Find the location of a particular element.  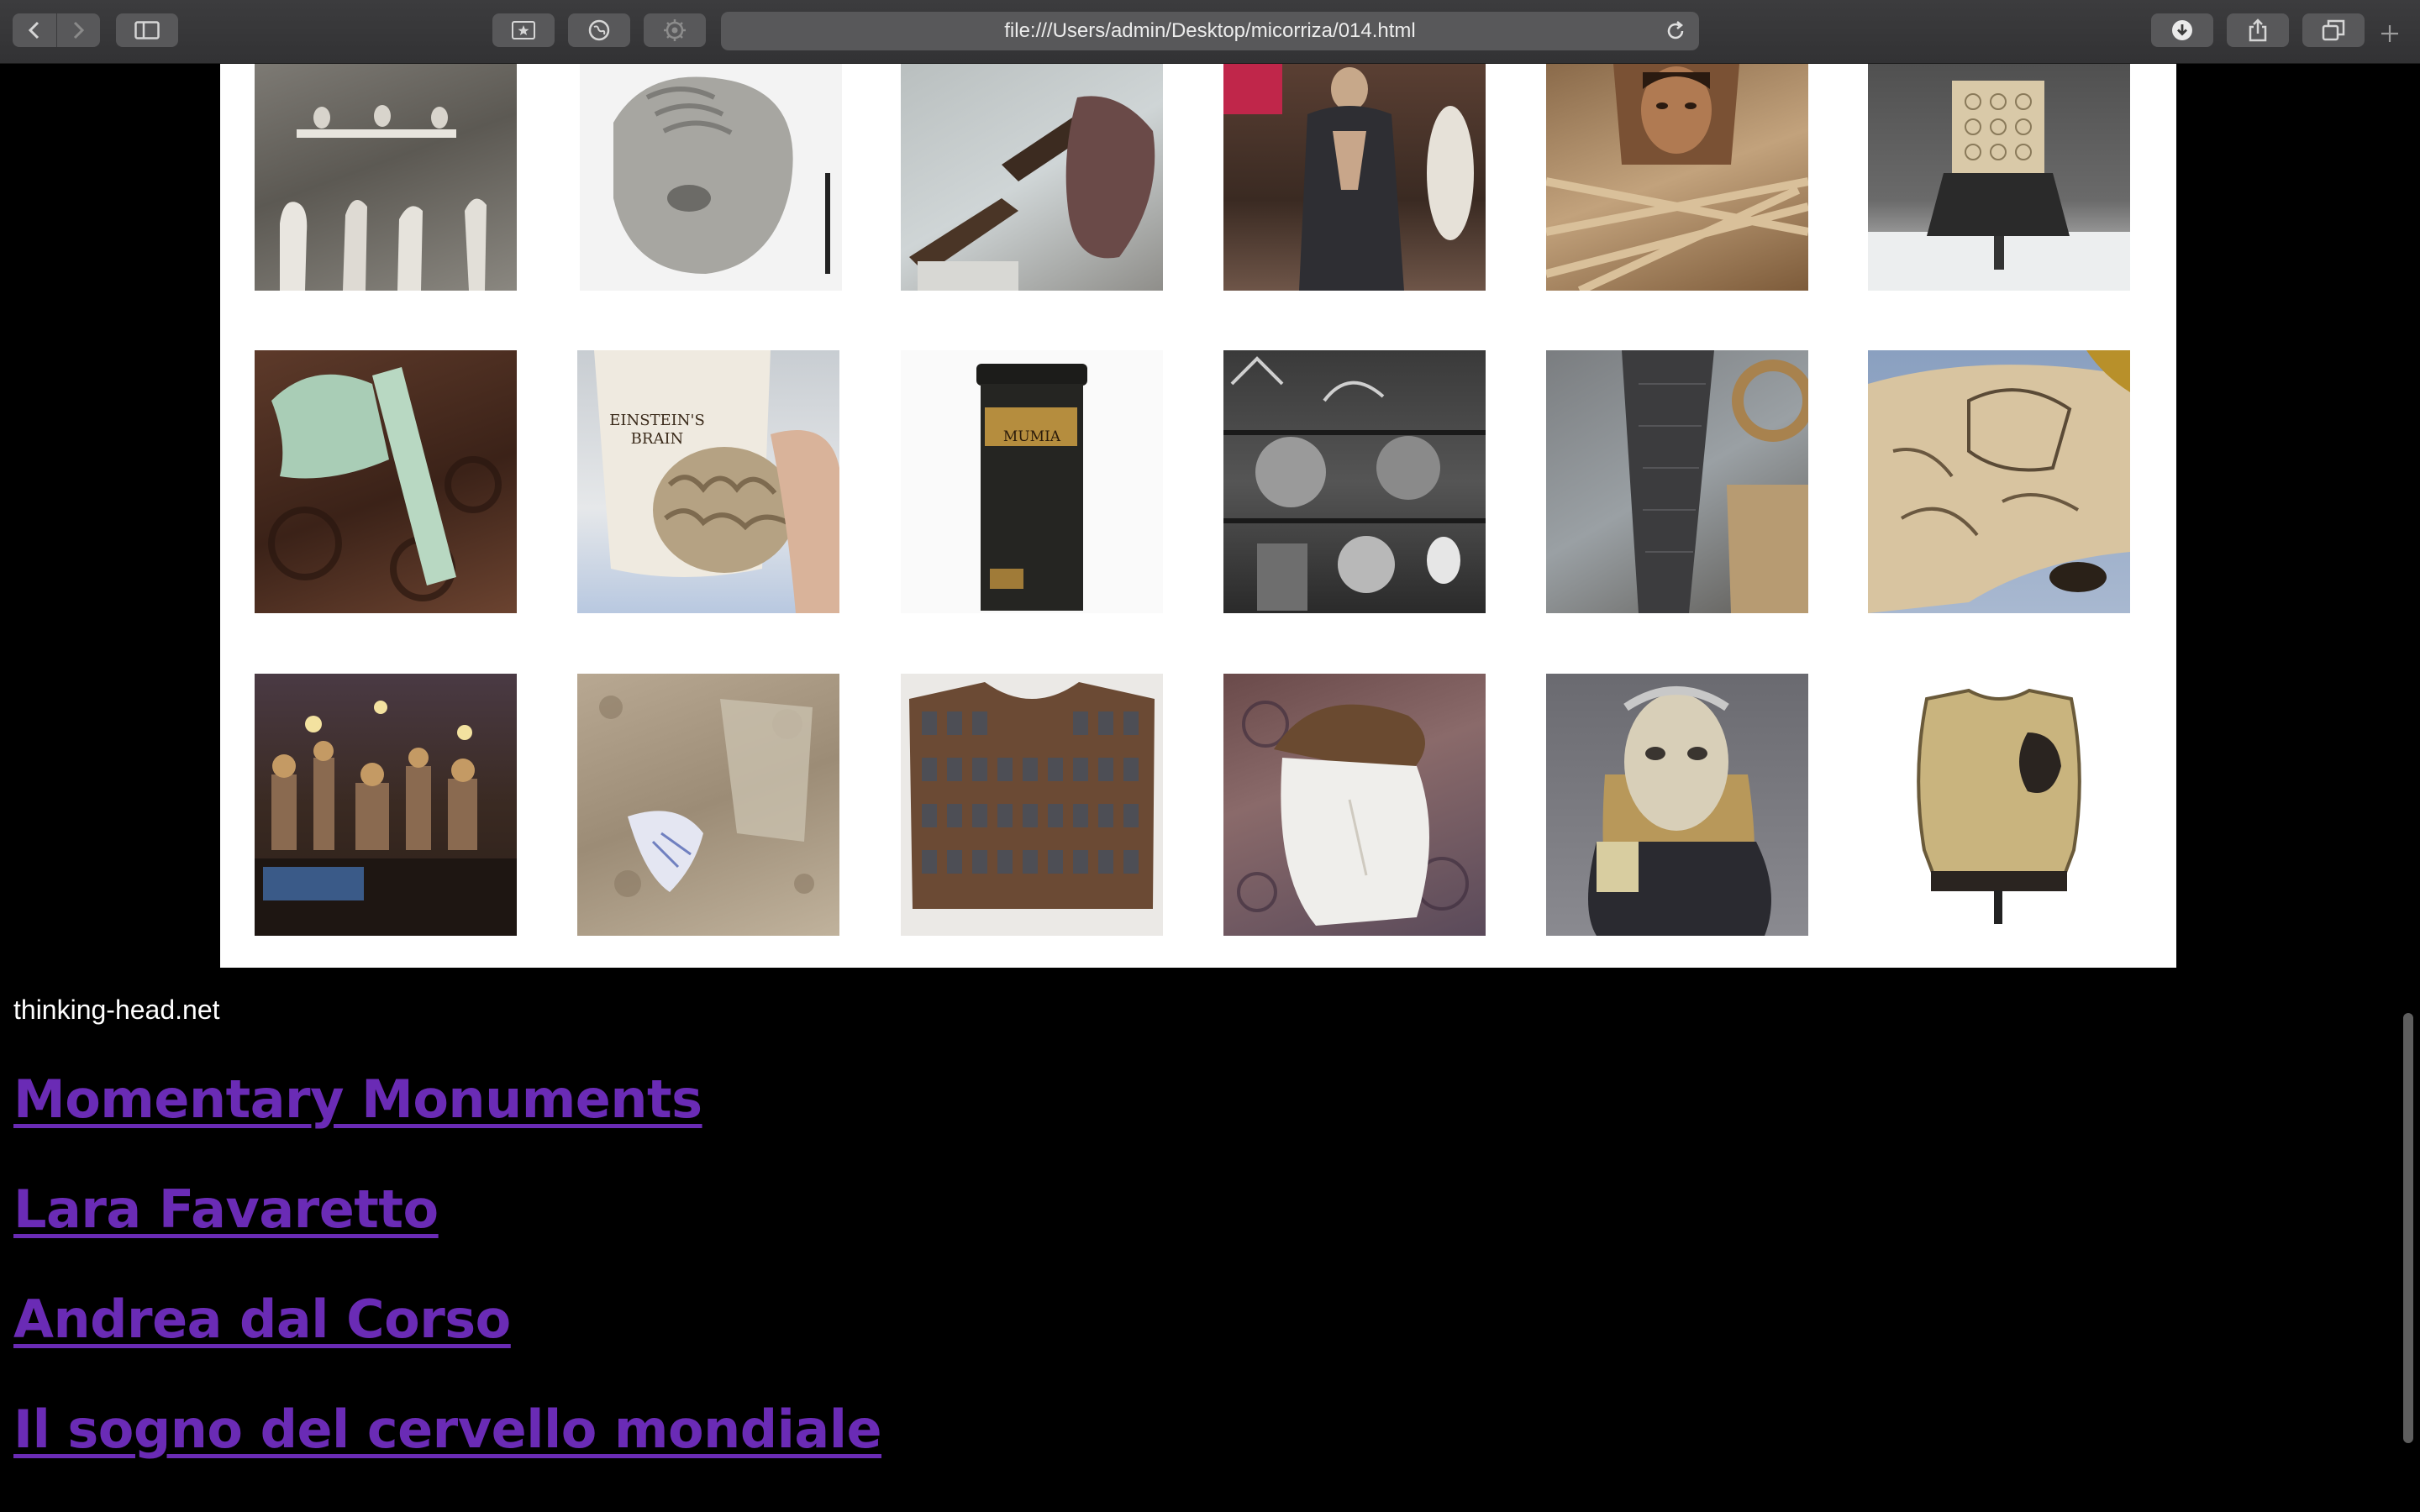

share-button is located at coordinates (2258, 30).